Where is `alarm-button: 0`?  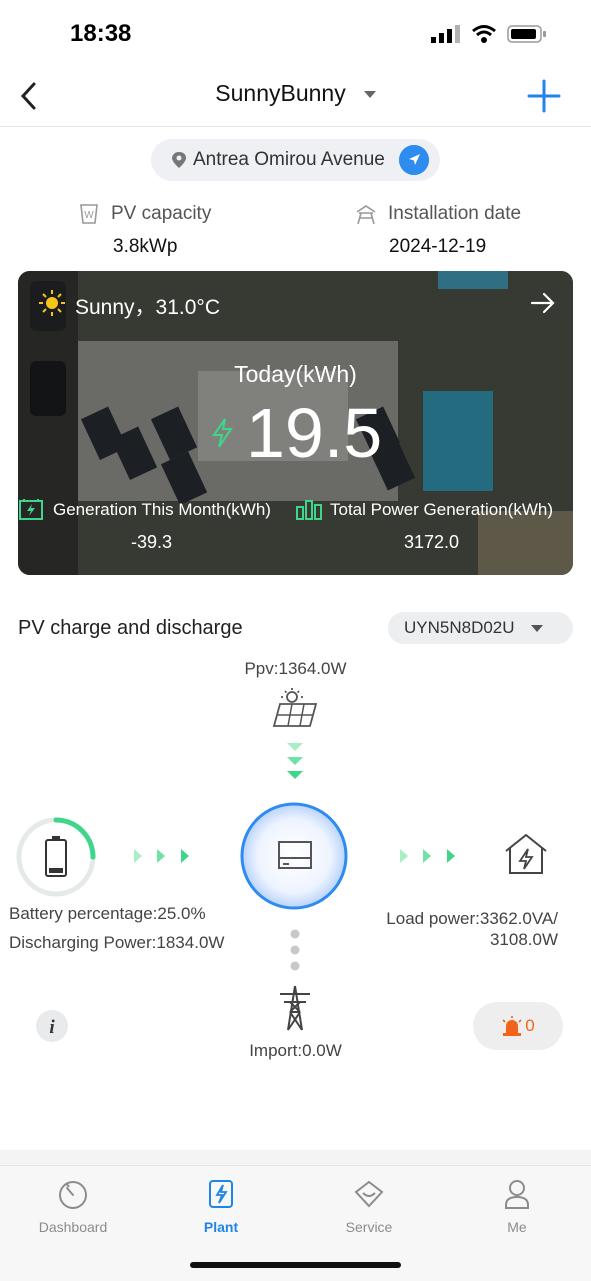
alarm-button: 0 is located at coordinates (518, 1026).